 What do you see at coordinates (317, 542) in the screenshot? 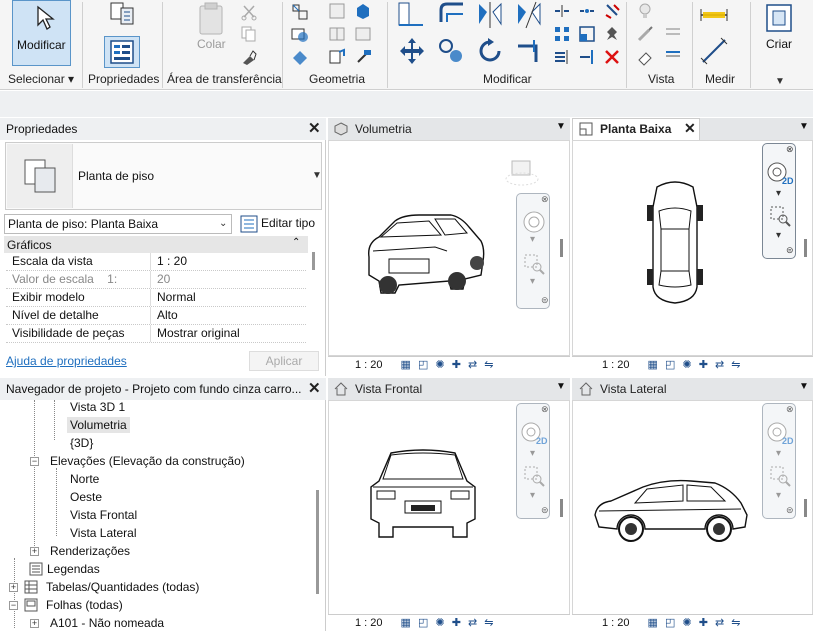
I see `browser-scrollbar` at bounding box center [317, 542].